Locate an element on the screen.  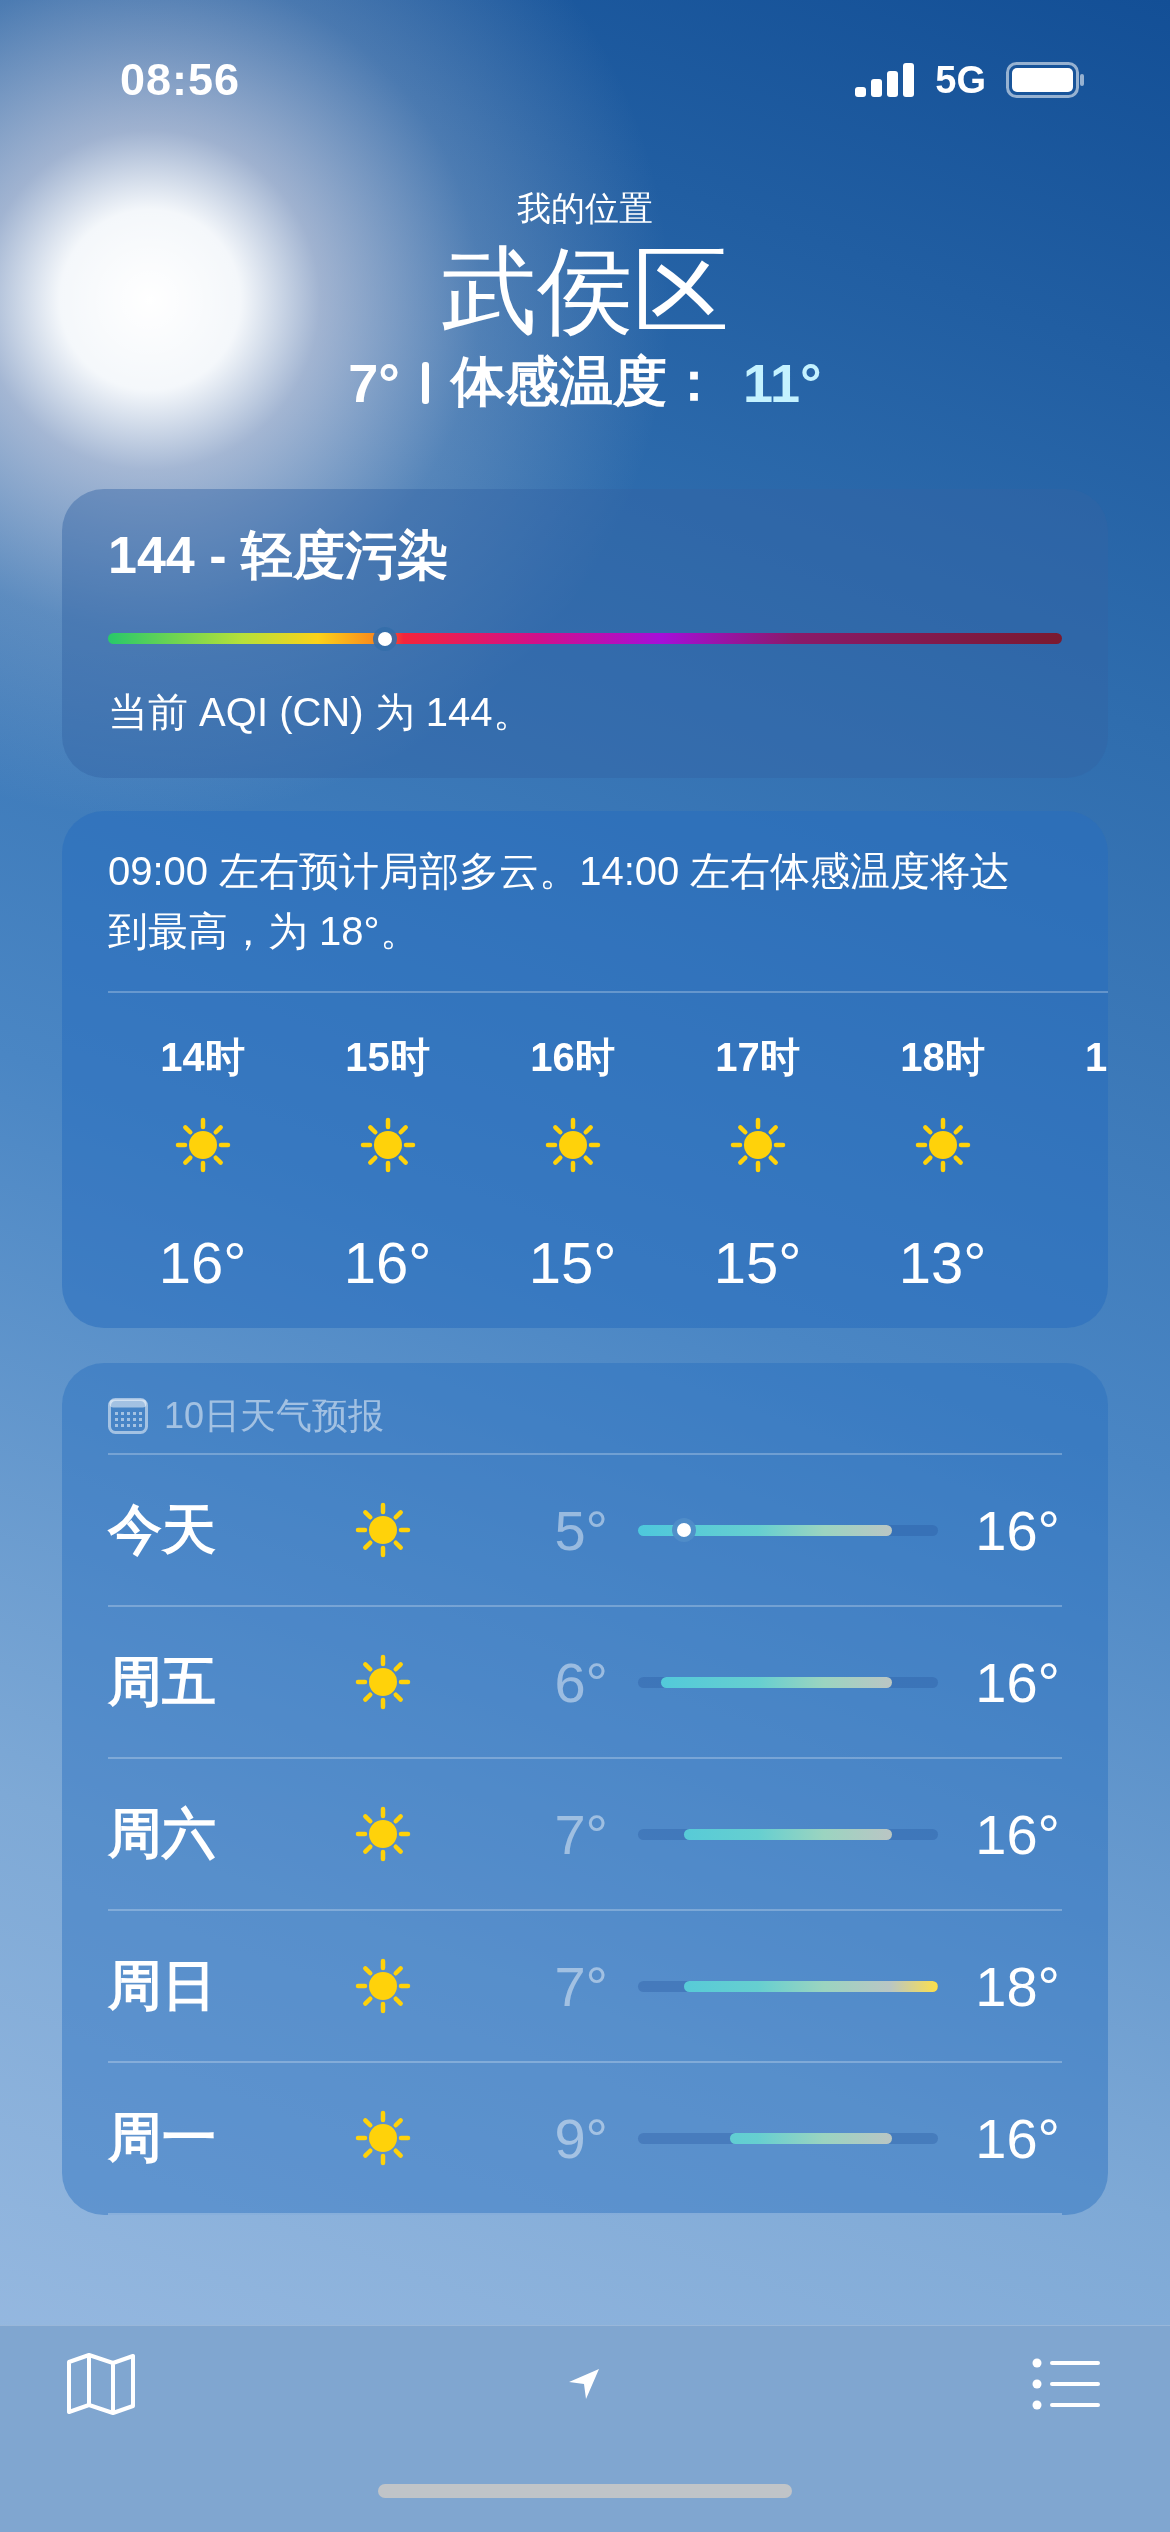
day-label: 周一 is located at coordinates (162, 2137).